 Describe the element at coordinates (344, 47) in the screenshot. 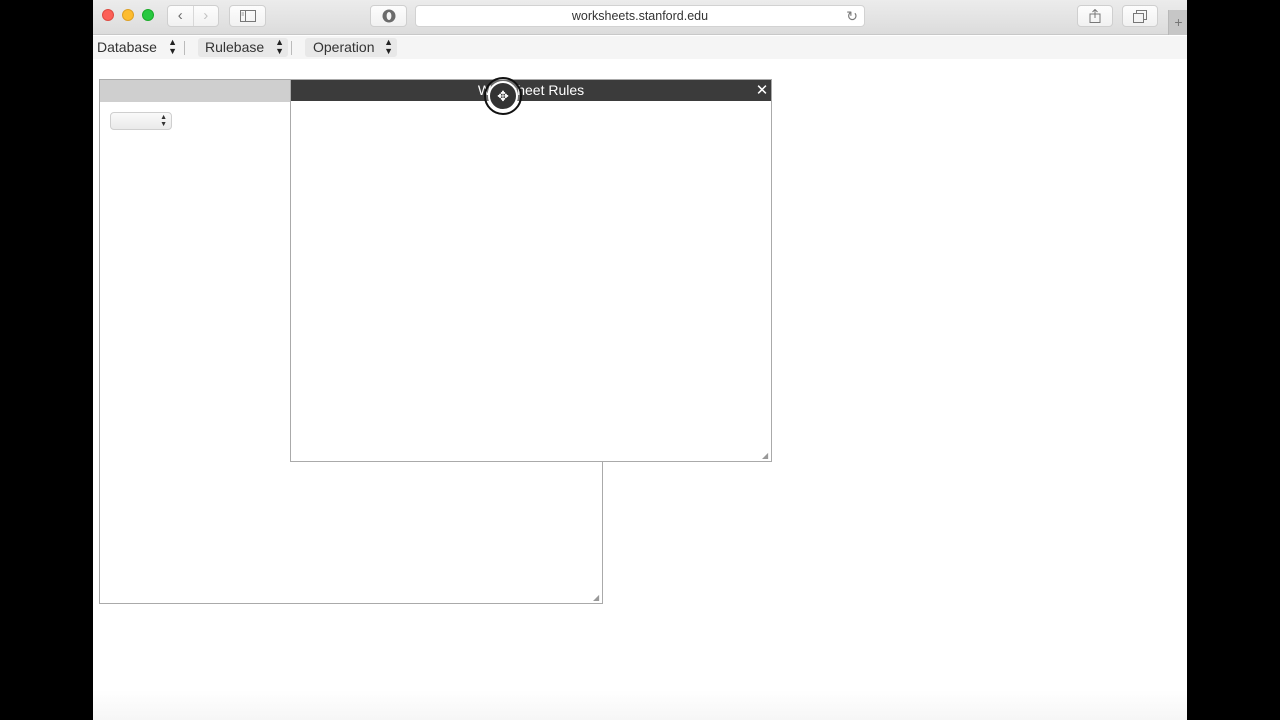

I see `operation-label: Operation` at that location.